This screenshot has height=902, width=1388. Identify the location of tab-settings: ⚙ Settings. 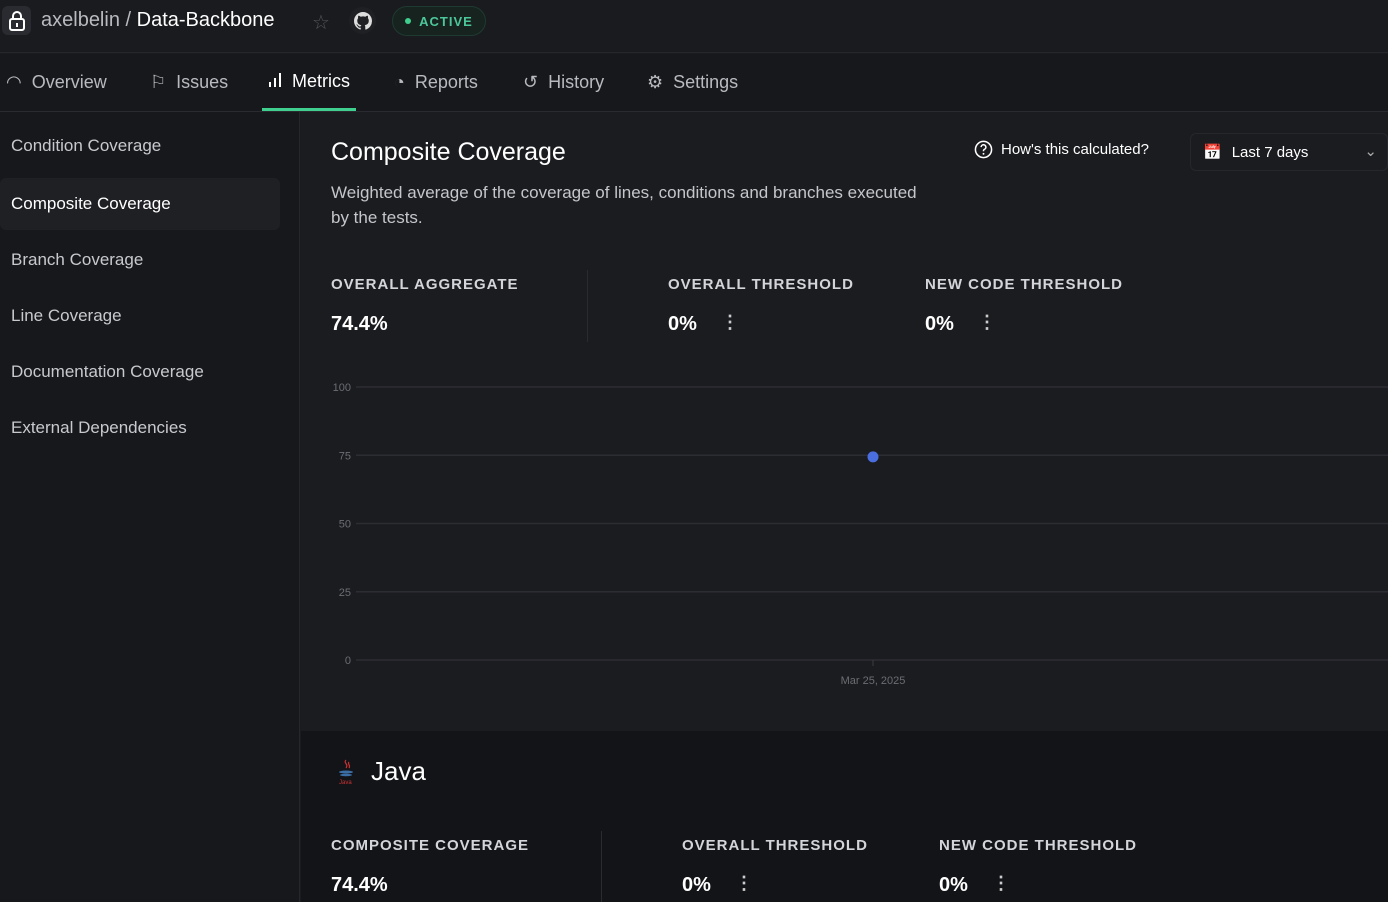
(692, 82).